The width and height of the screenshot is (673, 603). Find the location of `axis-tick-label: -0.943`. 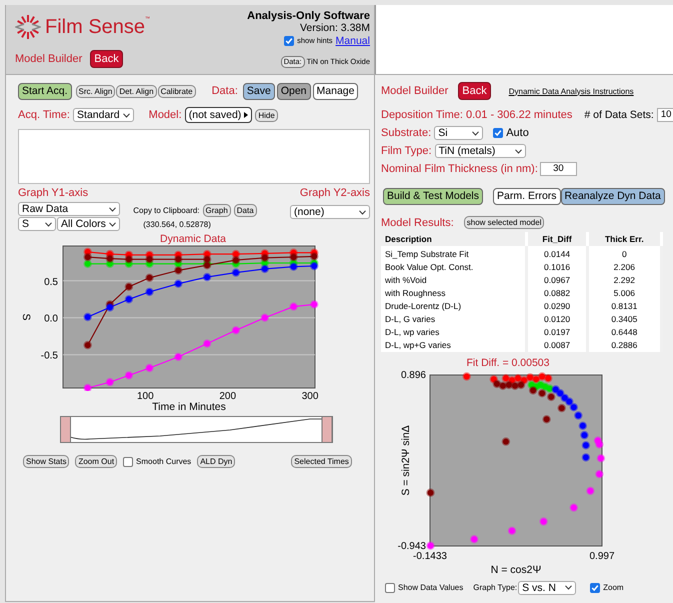

axis-tick-label: -0.943 is located at coordinates (412, 546).